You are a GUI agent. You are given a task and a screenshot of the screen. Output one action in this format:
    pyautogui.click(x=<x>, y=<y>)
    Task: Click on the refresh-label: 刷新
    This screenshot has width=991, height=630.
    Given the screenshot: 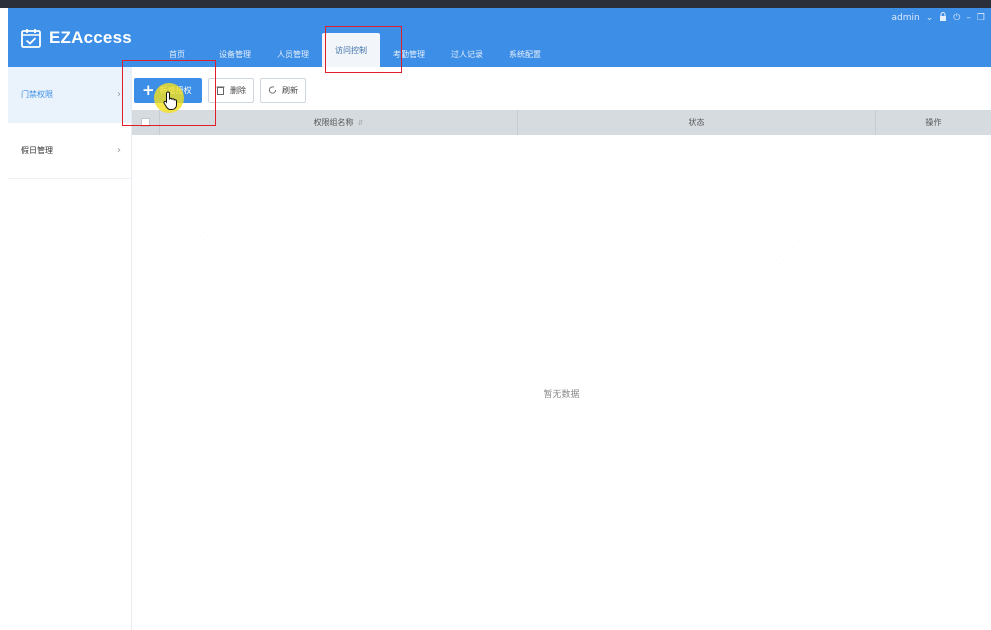 What is the action you would take?
    pyautogui.click(x=290, y=90)
    